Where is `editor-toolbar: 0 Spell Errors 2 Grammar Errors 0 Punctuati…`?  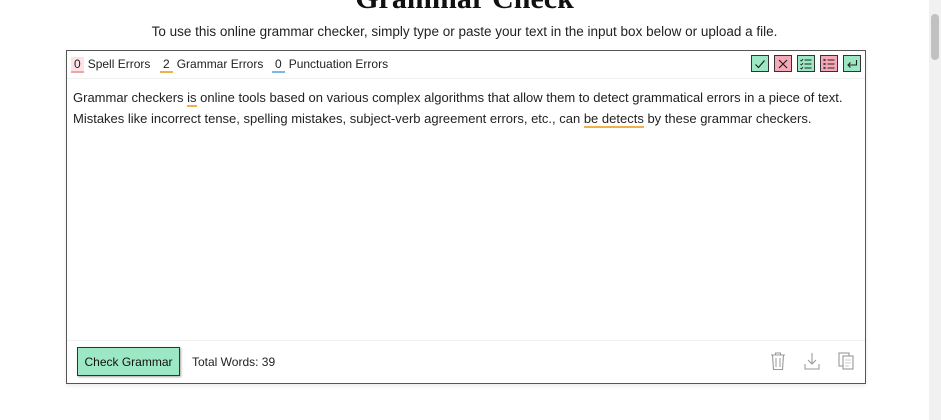
editor-toolbar: 0 Spell Errors 2 Grammar Errors 0 Punctuati… is located at coordinates (466, 65).